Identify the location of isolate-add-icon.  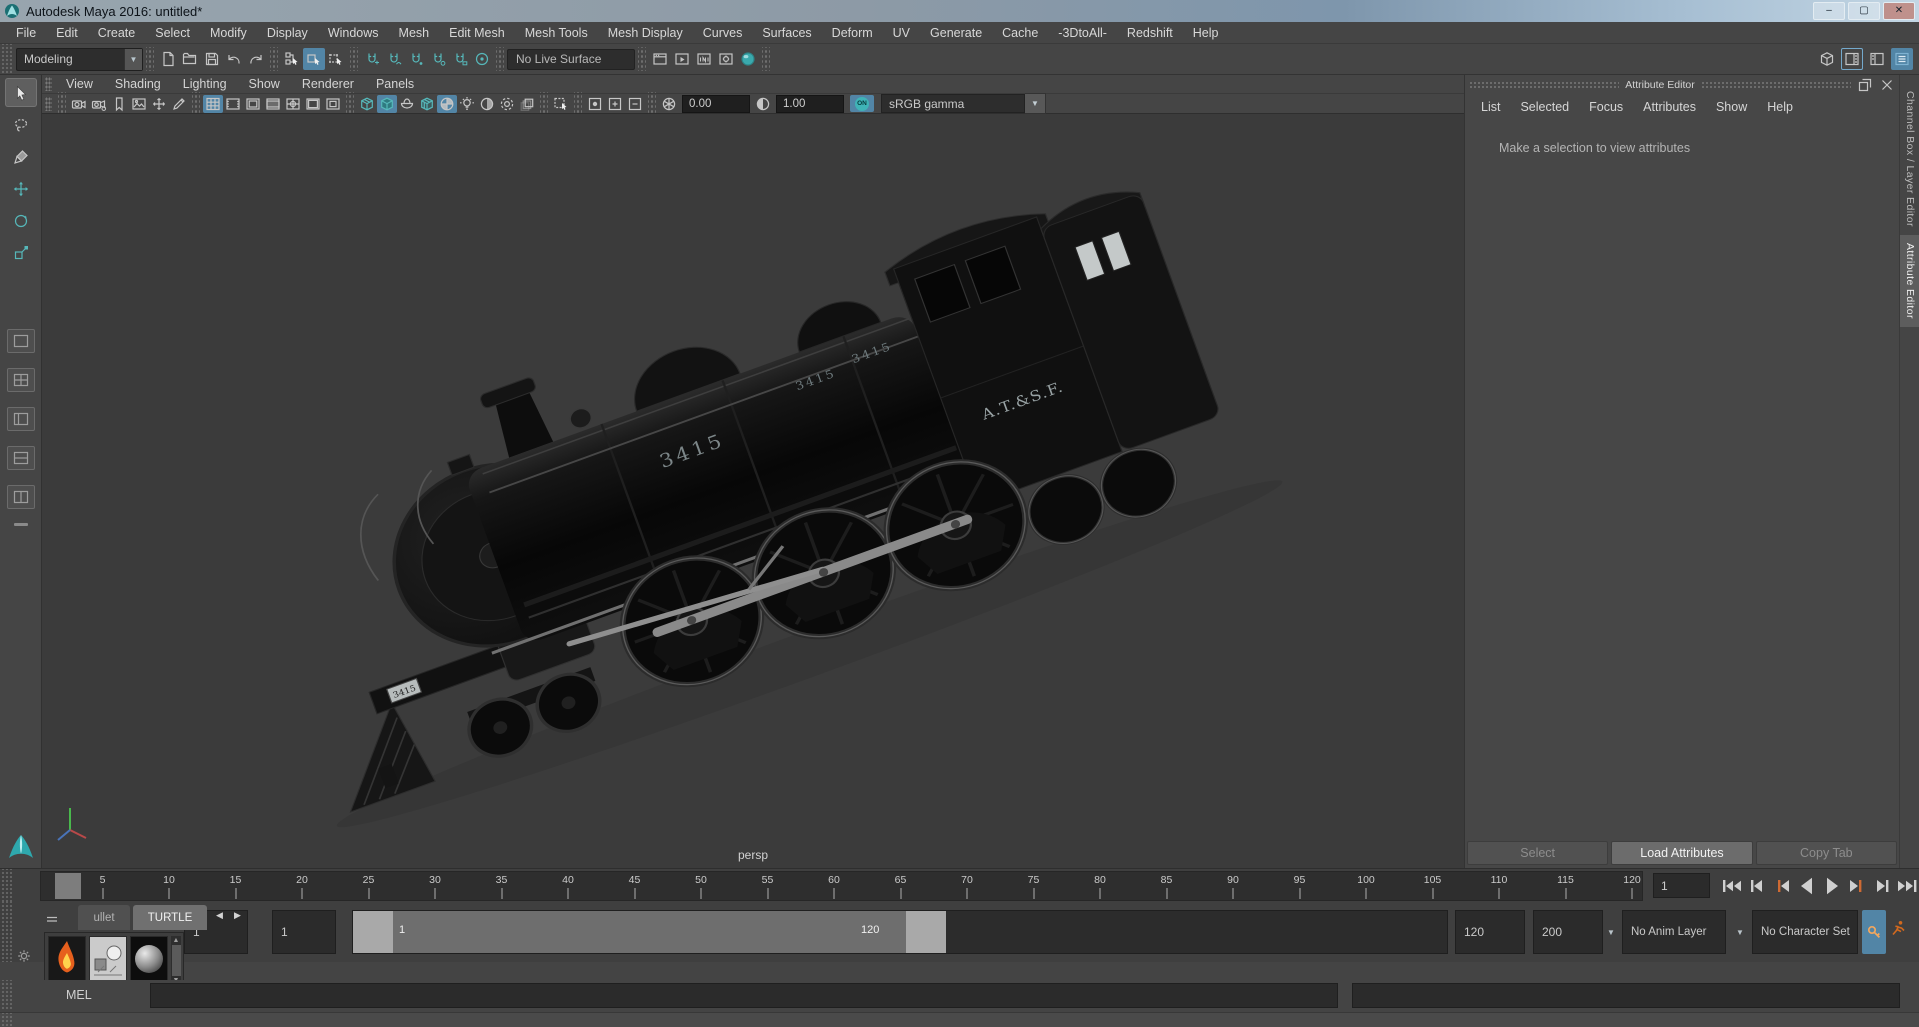
(615, 104).